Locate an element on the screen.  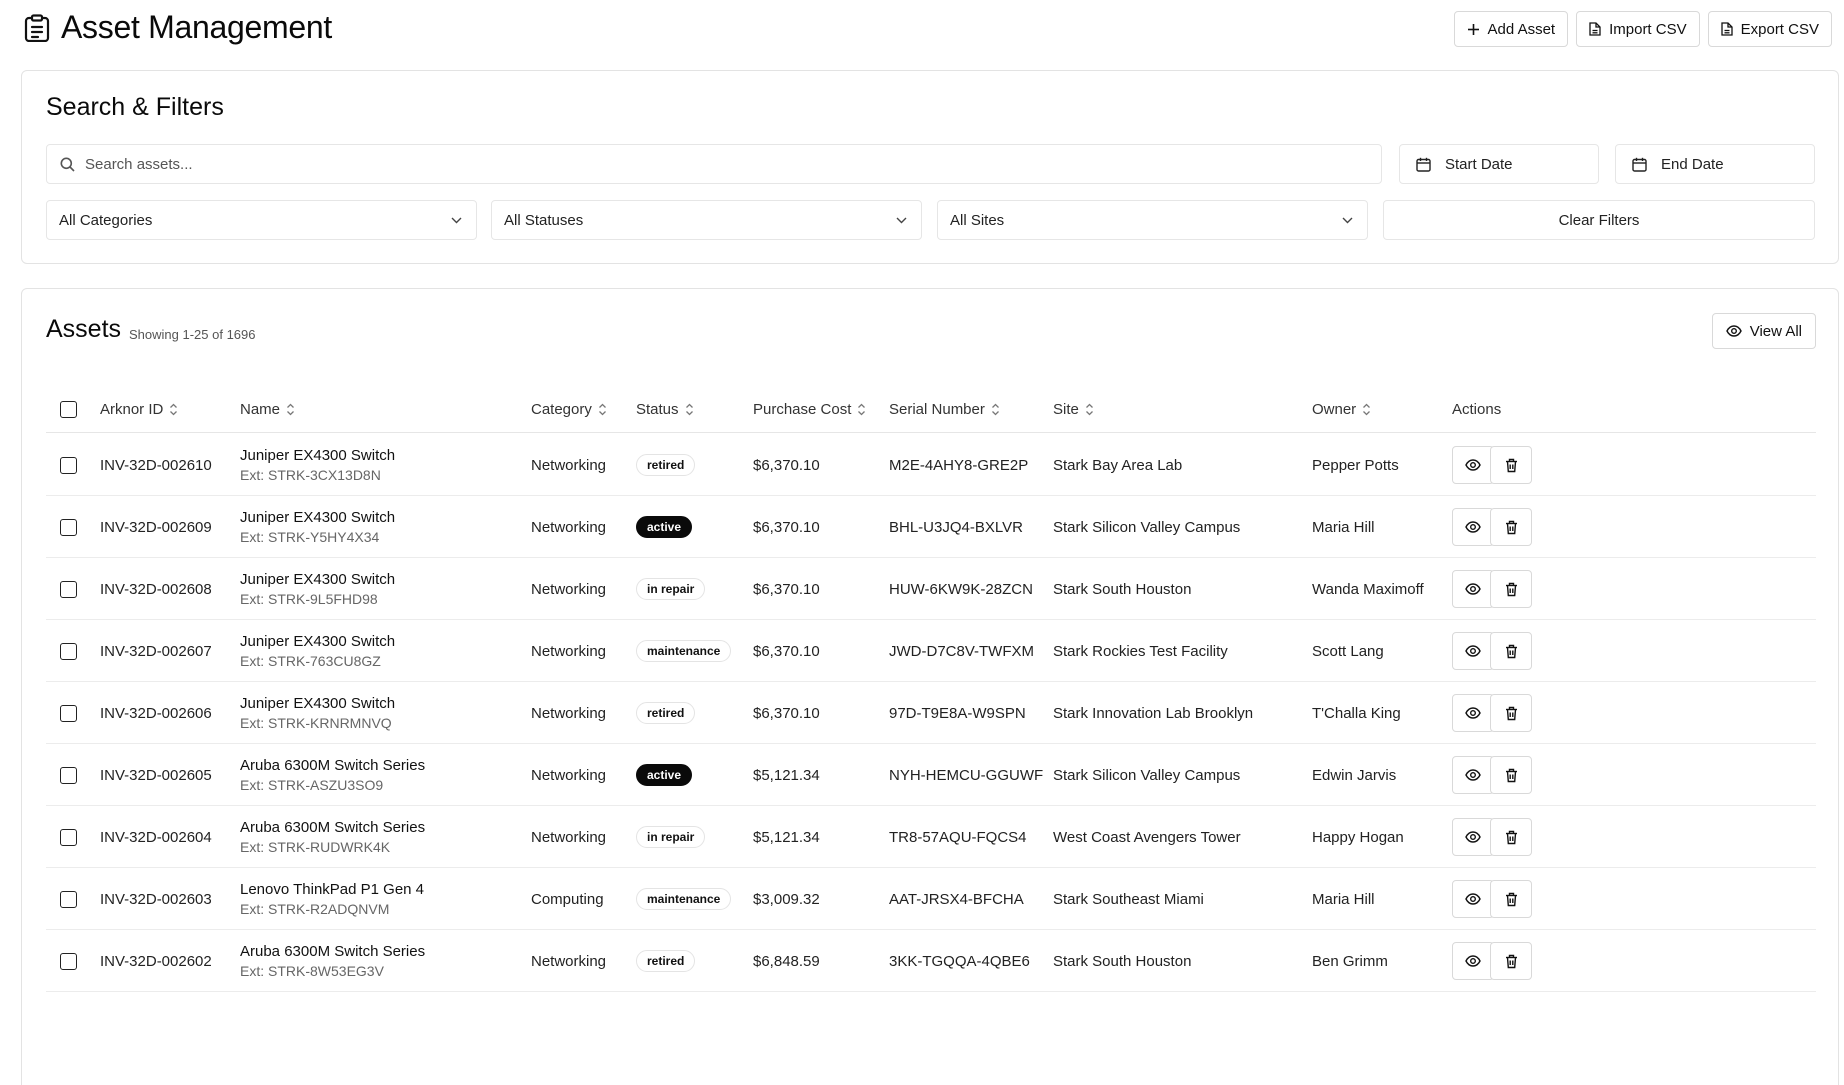
purchase-cost: $5,121.34 is located at coordinates (786, 837).